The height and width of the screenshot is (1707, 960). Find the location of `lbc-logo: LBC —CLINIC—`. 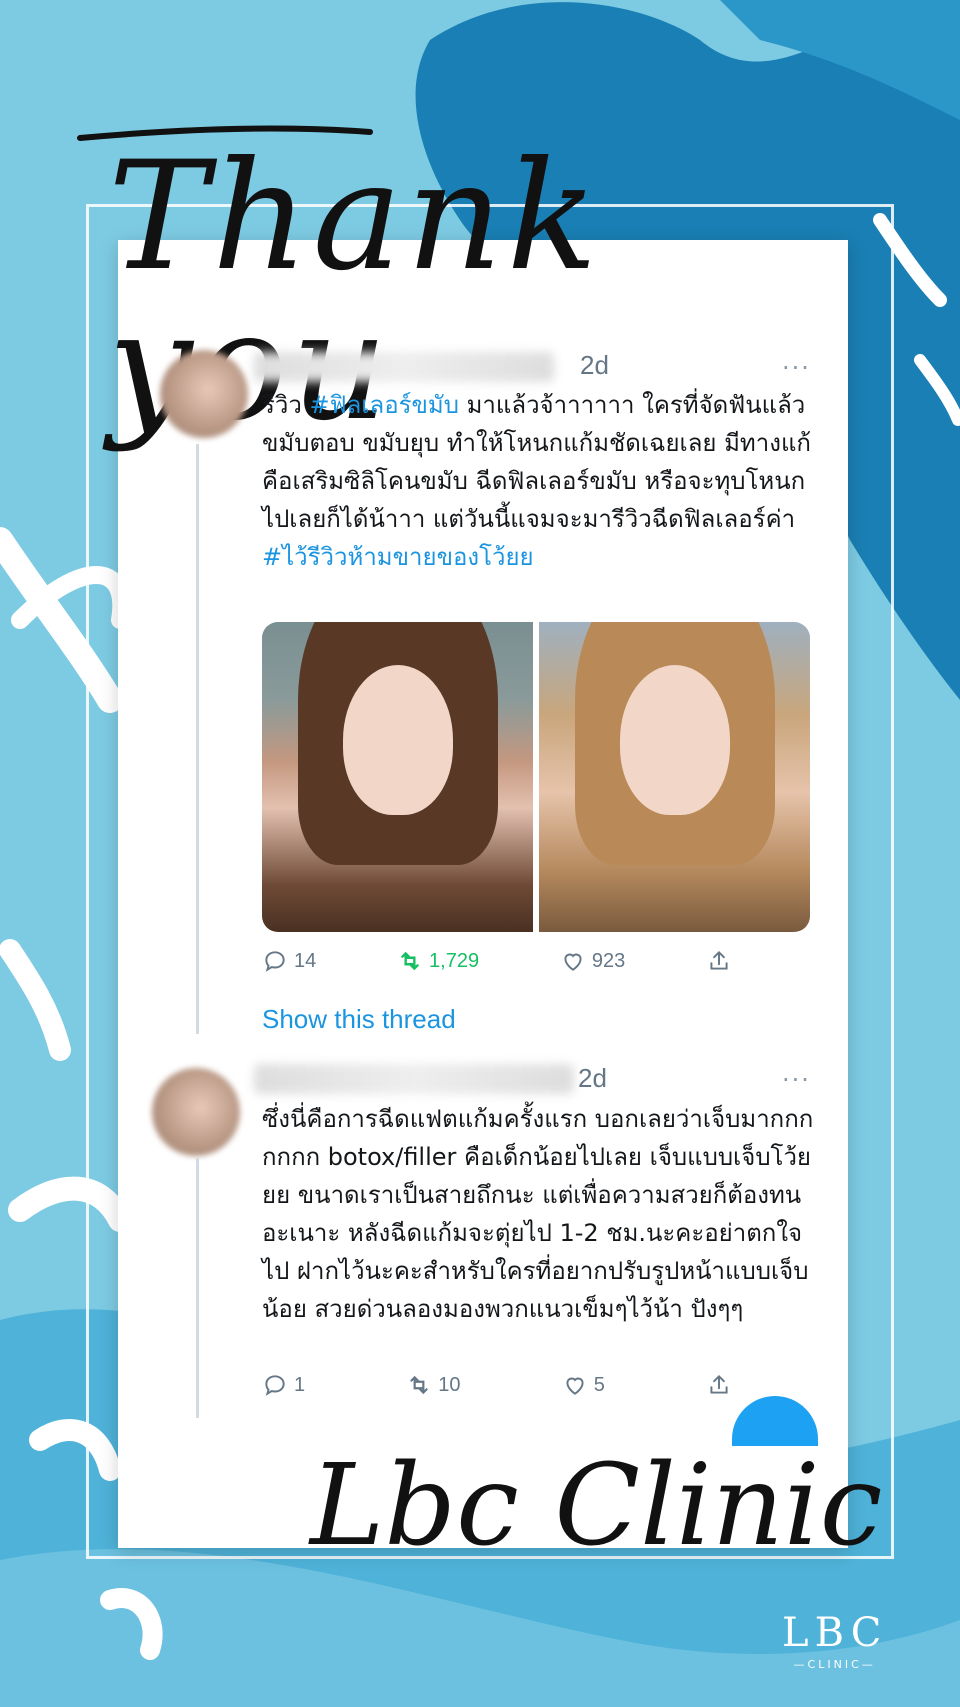

lbc-logo: LBC —CLINIC— is located at coordinates (834, 1640).